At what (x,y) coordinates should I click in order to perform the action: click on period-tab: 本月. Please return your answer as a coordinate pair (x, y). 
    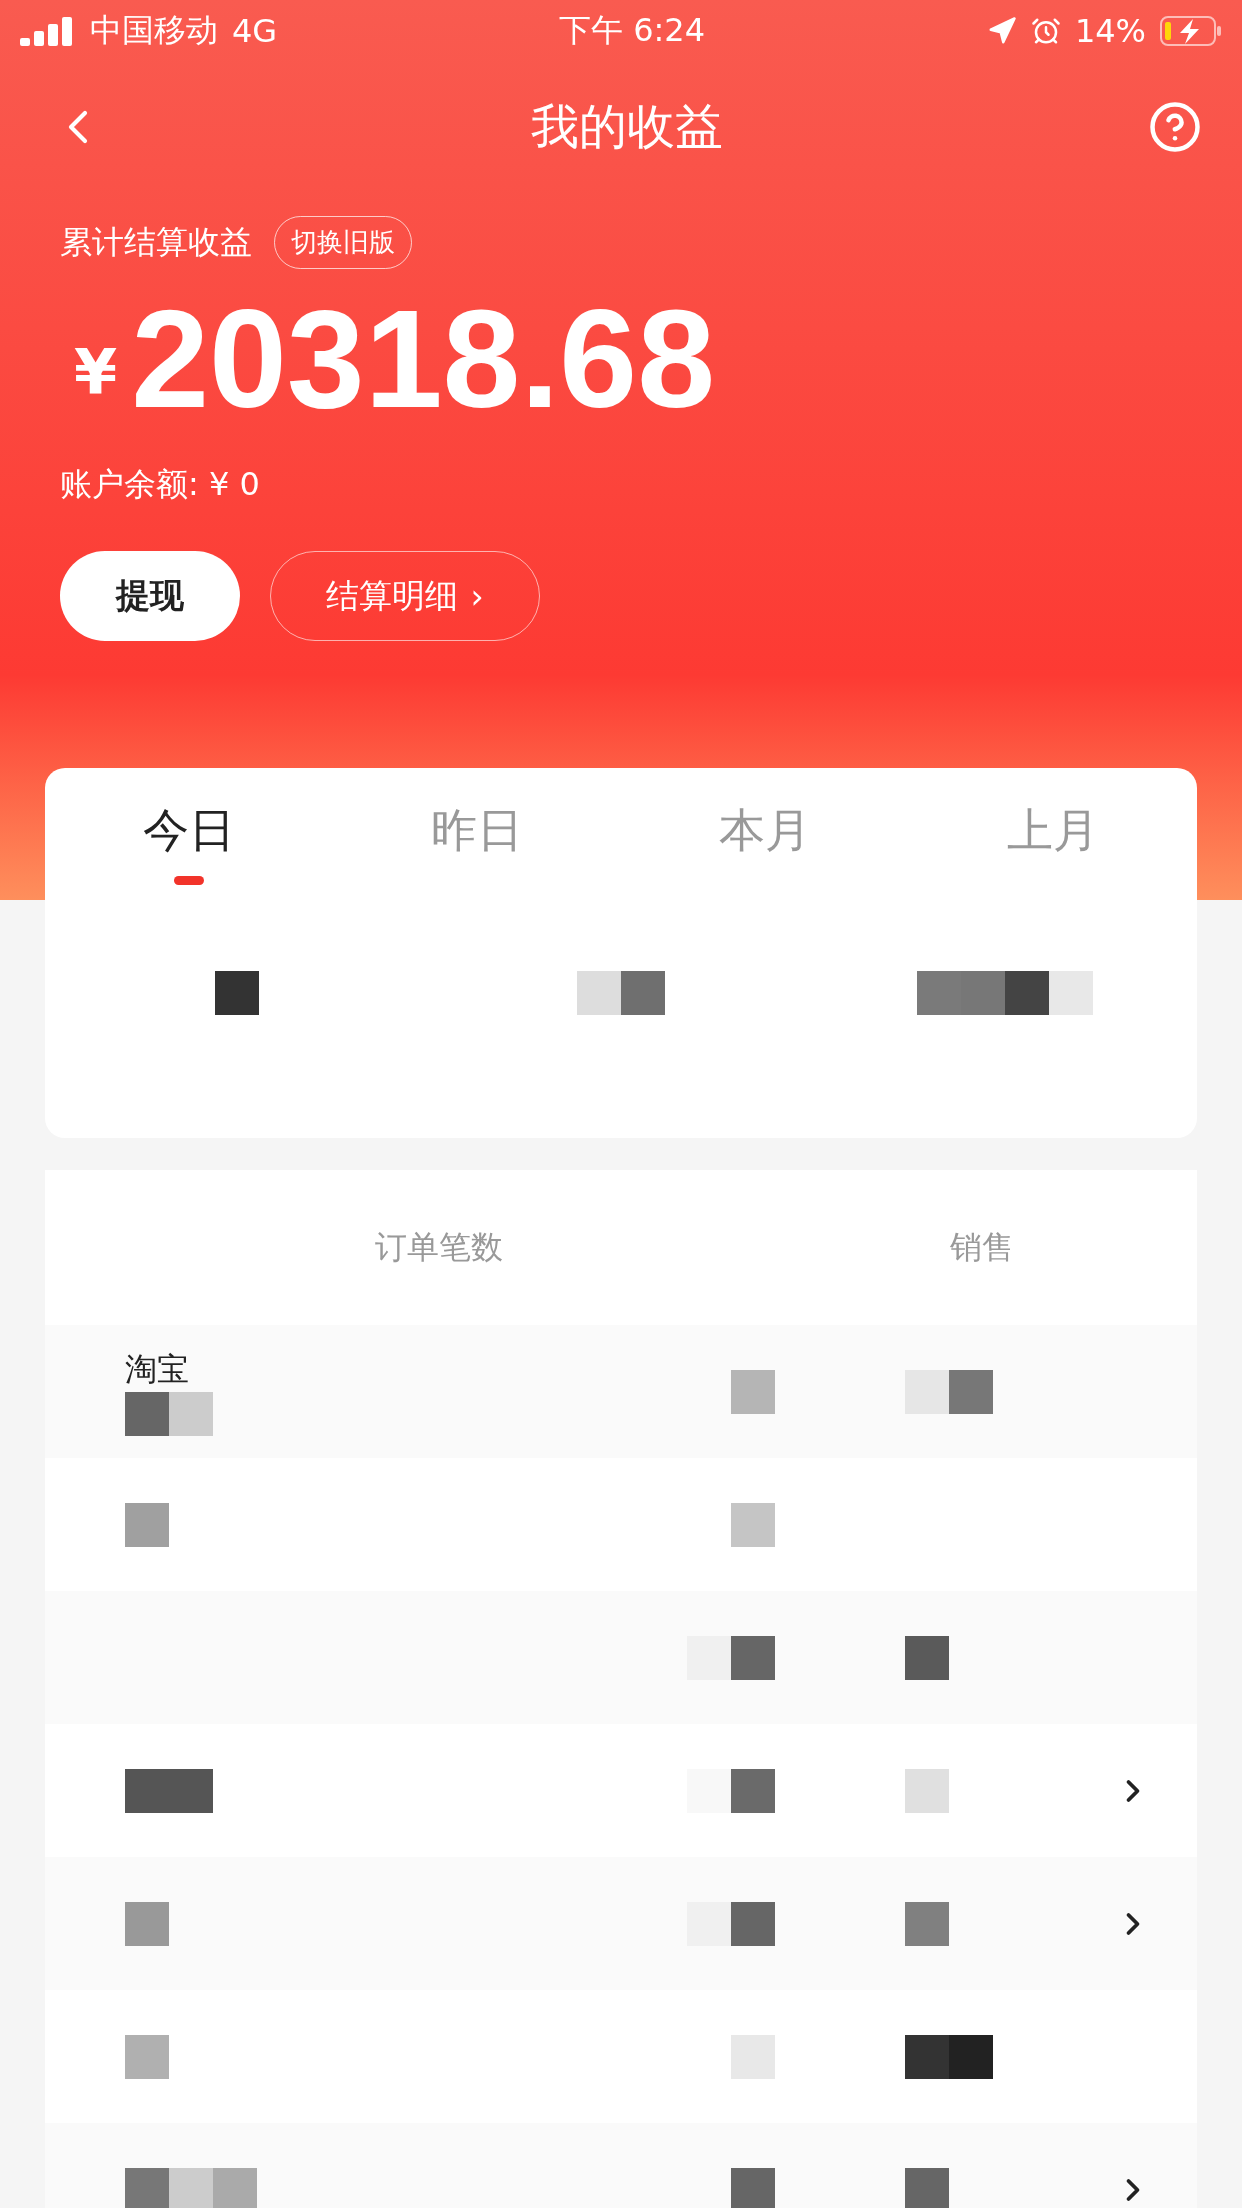
    Looking at the image, I should click on (765, 838).